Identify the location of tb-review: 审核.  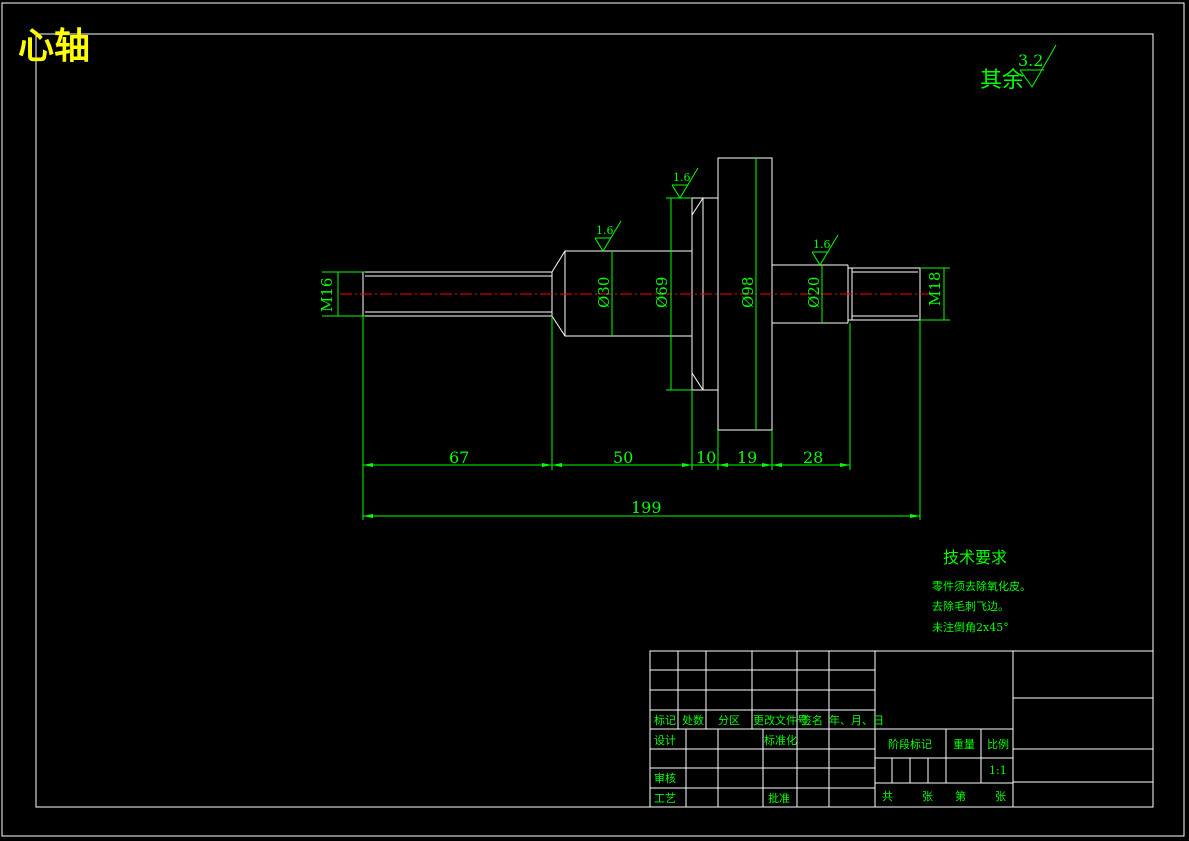
(665, 778).